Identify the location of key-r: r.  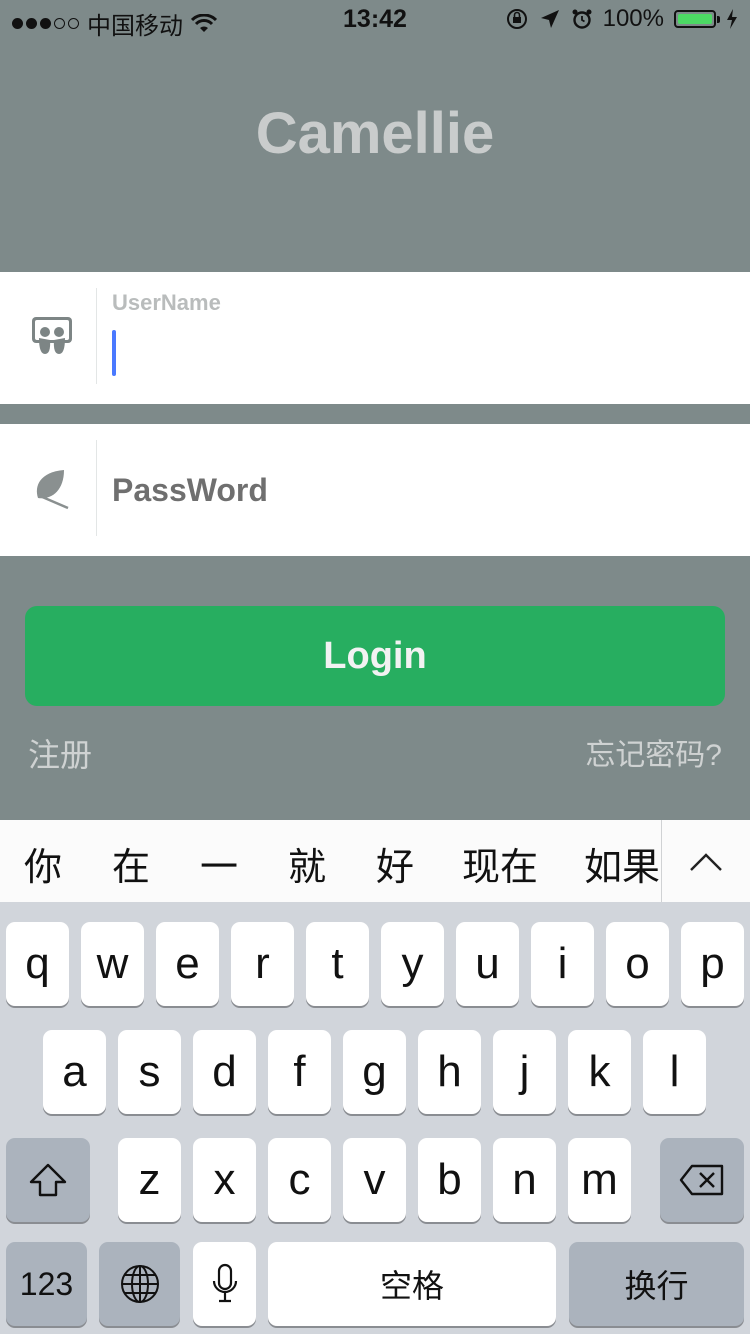
(262, 964).